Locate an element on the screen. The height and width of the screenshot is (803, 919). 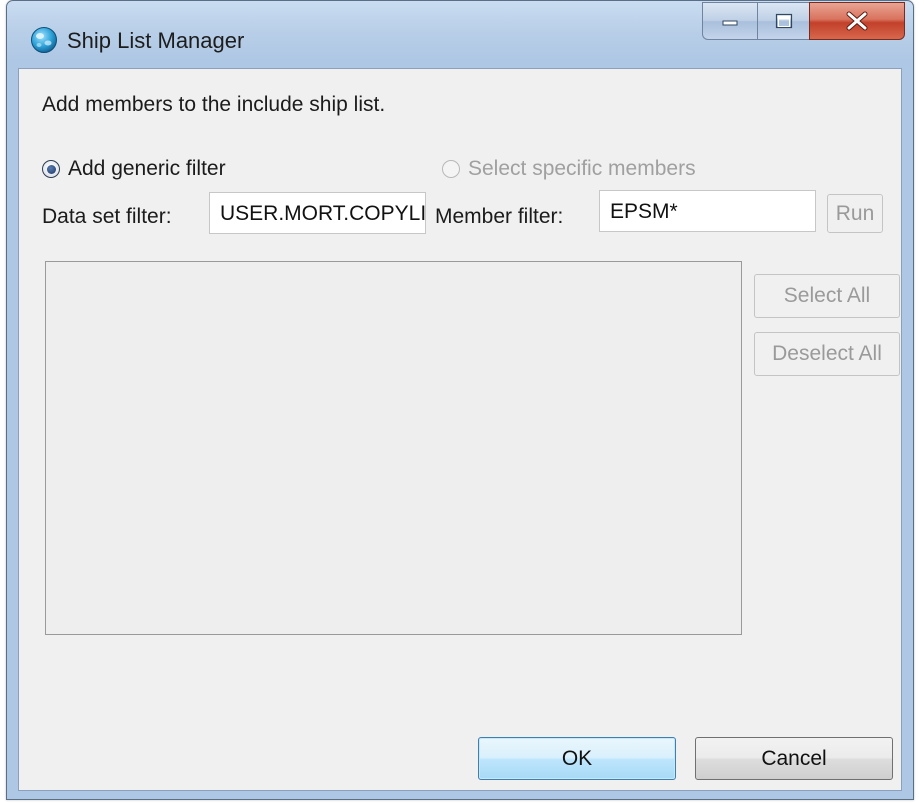
select-all-button: Select All is located at coordinates (827, 296).